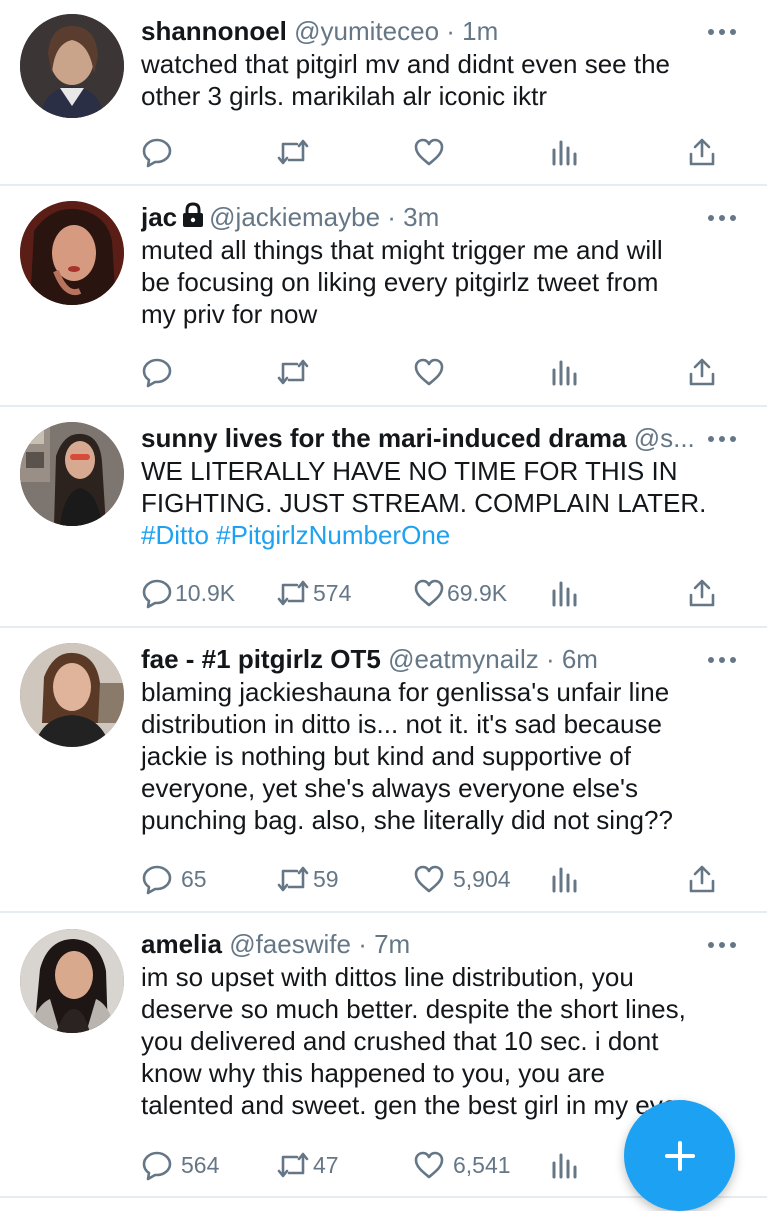  What do you see at coordinates (174, 879) in the screenshot?
I see `reply-button: 65` at bounding box center [174, 879].